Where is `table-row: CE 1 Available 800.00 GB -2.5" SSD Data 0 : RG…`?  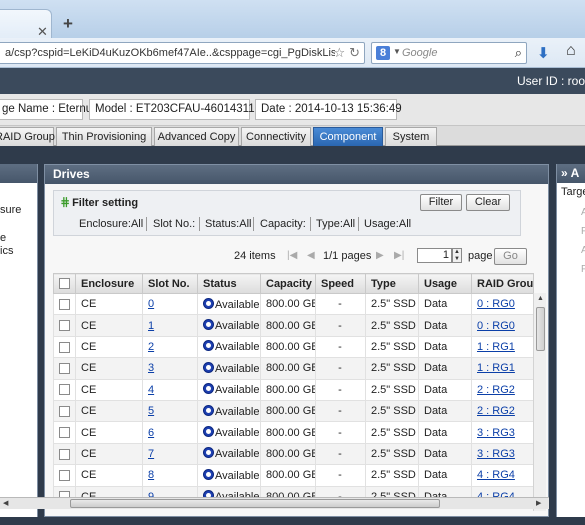
table-row: CE 1 Available 800.00 GB -2.5" SSD Data 0 : RG… is located at coordinates (293, 325).